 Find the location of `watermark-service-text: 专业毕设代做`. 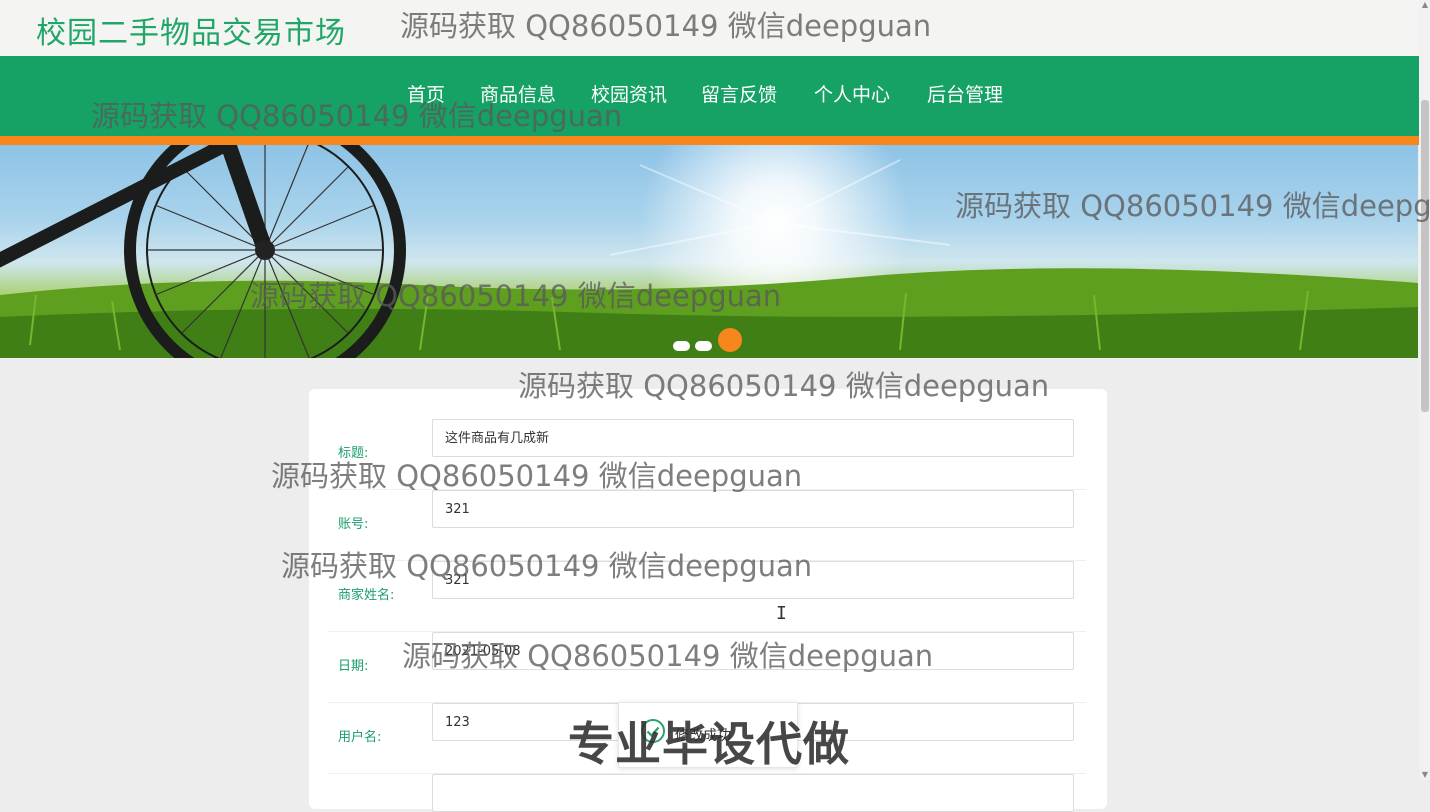

watermark-service-text: 专业毕设代做 is located at coordinates (709, 744).